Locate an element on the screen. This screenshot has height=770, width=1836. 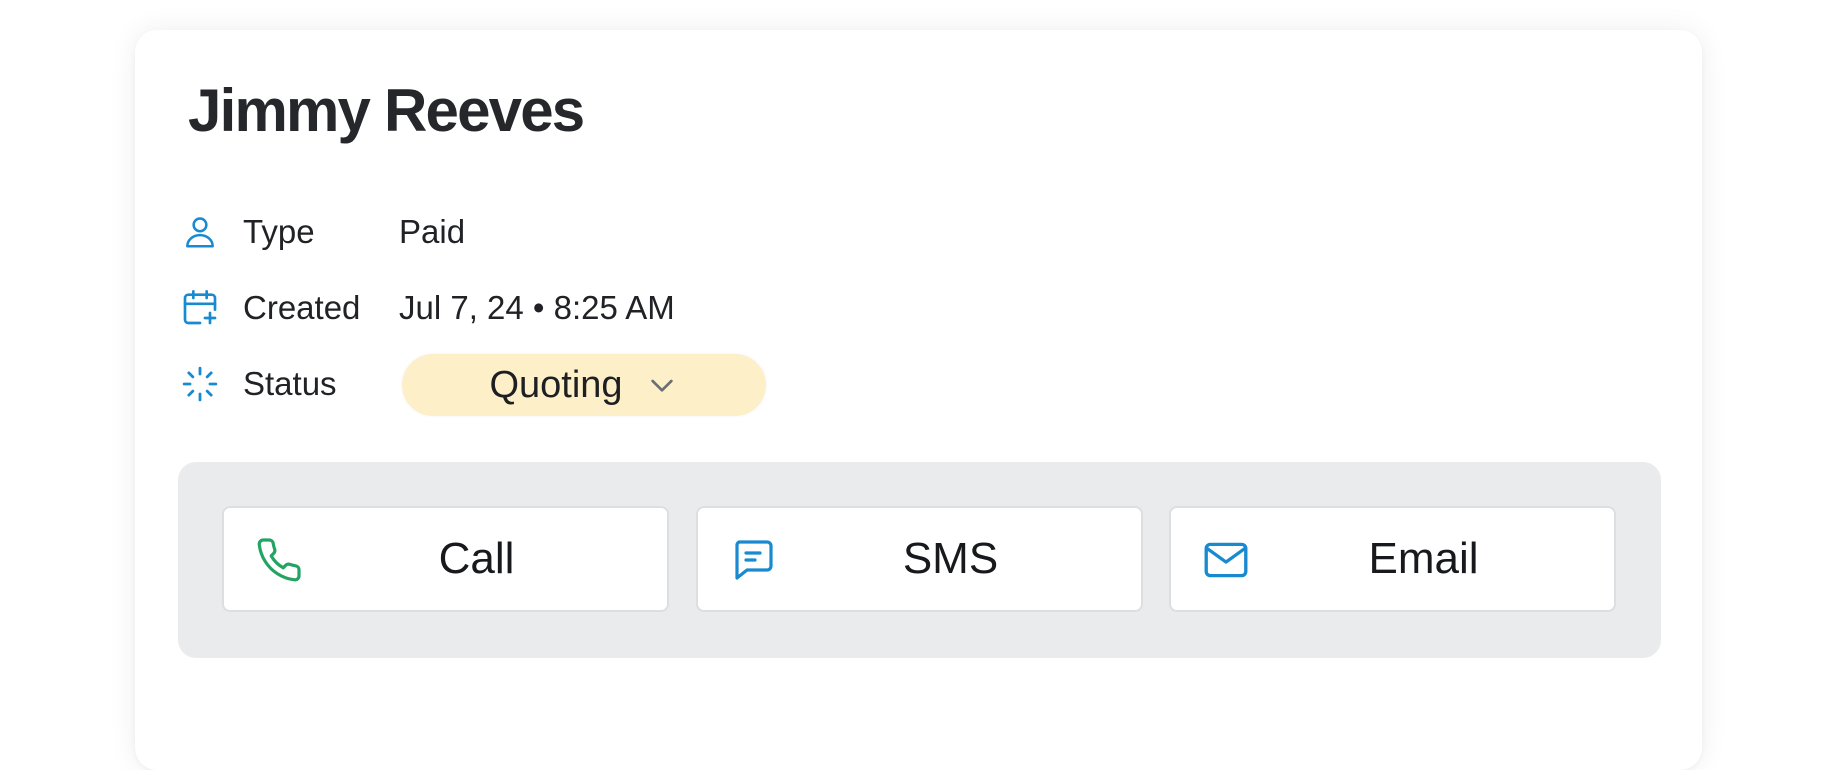
status-dropdown: Quoting is located at coordinates (584, 385).